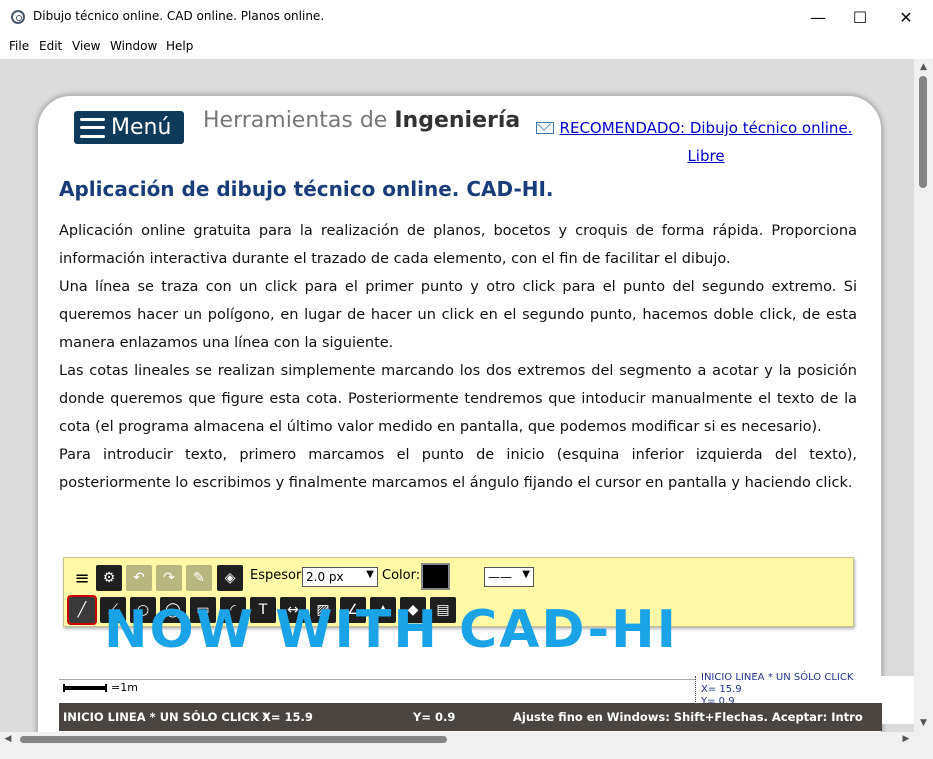 The image size is (933, 759). I want to click on status-y: Y= 0.9, so click(434, 717).